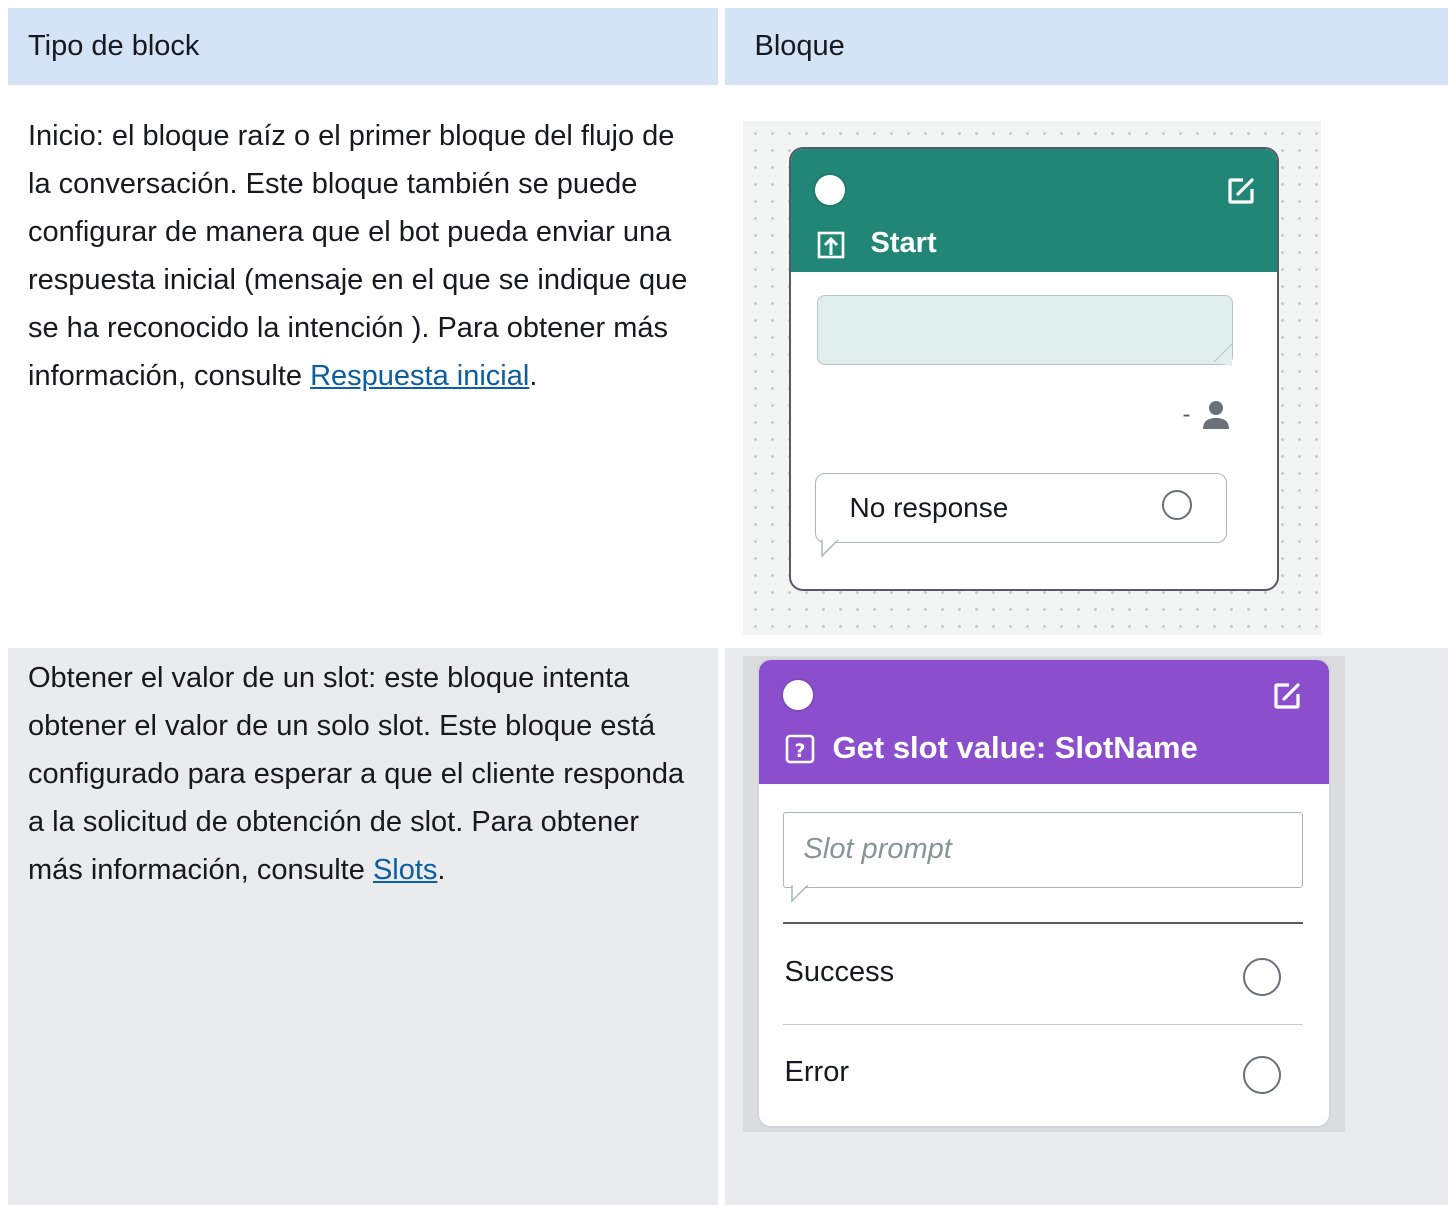 This screenshot has width=1448, height=1205. What do you see at coordinates (1261, 977) in the screenshot?
I see `success-connector-icon` at bounding box center [1261, 977].